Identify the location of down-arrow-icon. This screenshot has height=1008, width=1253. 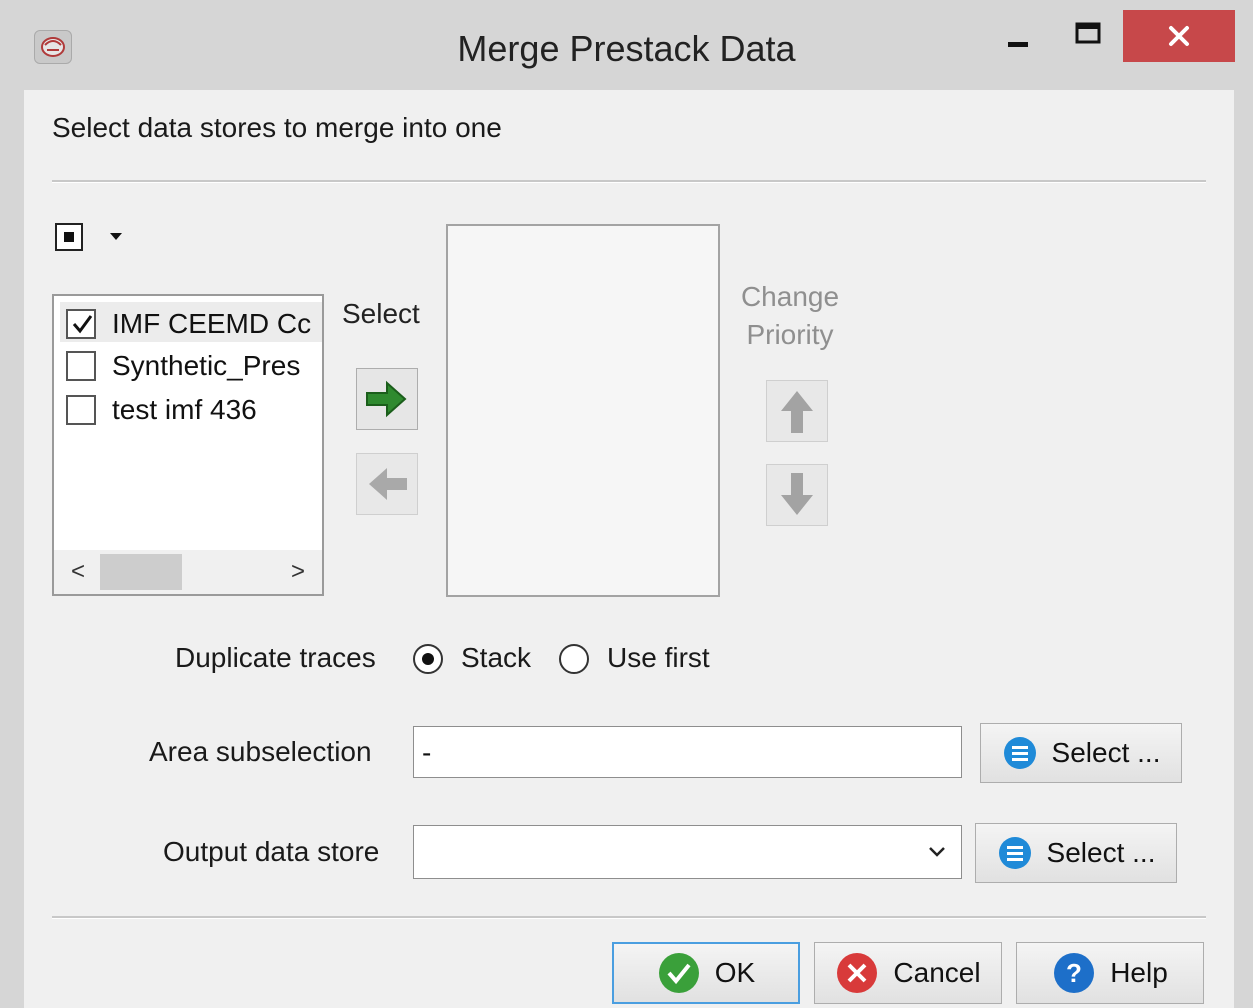
(797, 494).